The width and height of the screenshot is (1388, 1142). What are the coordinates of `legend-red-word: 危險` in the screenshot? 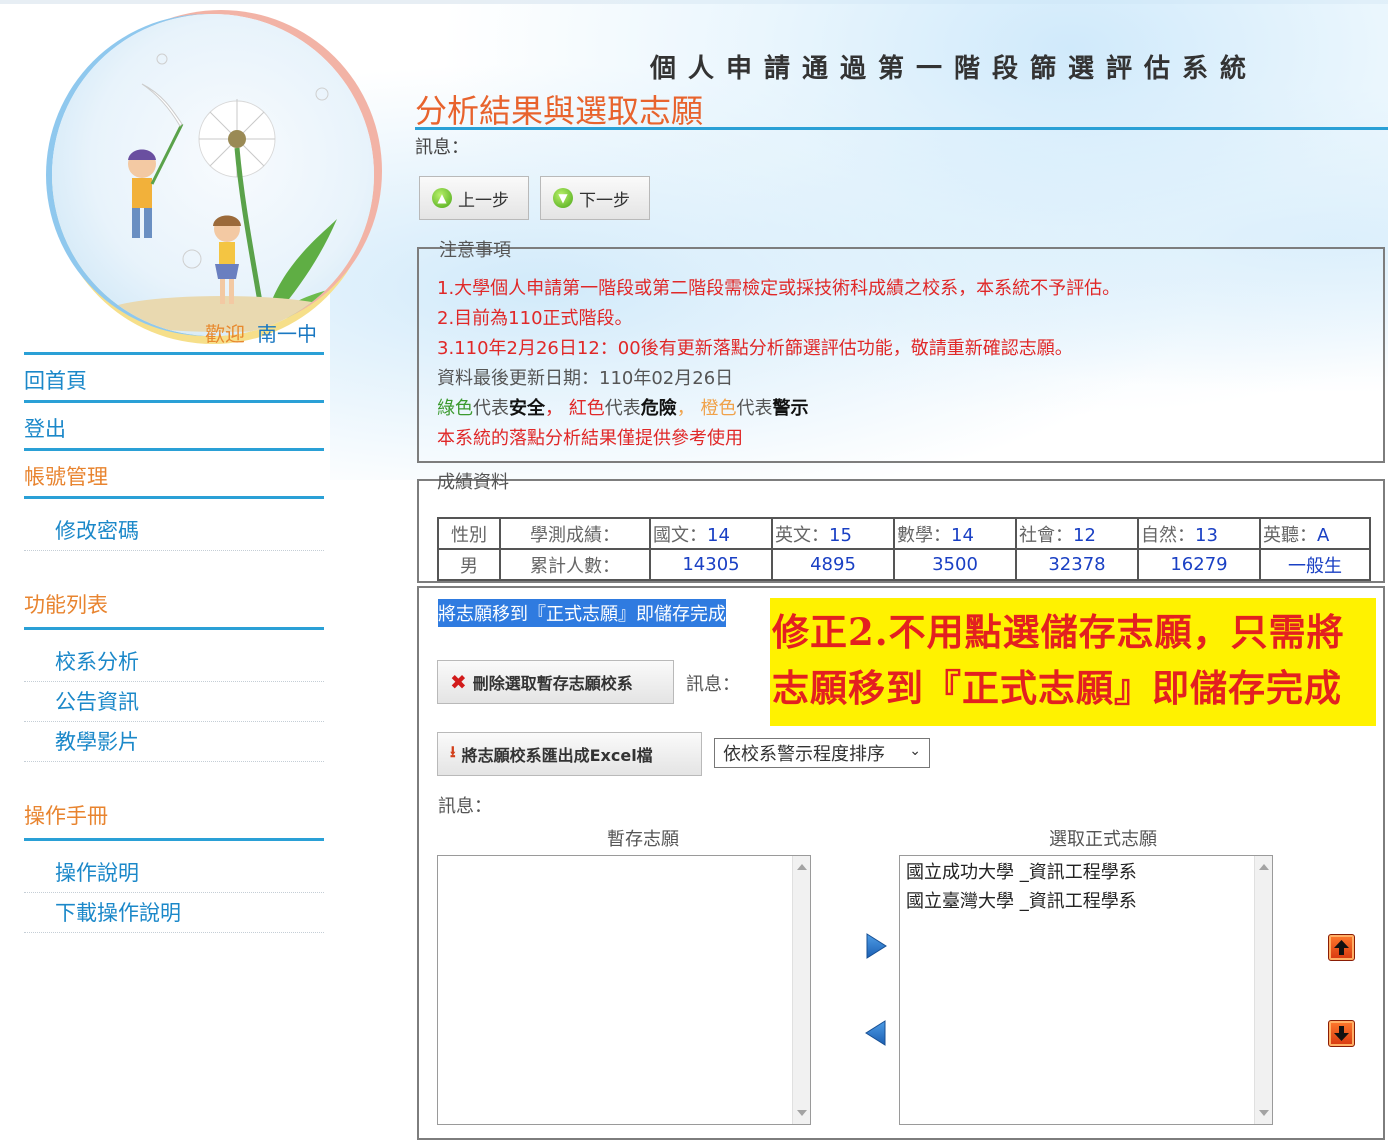 It's located at (658, 408).